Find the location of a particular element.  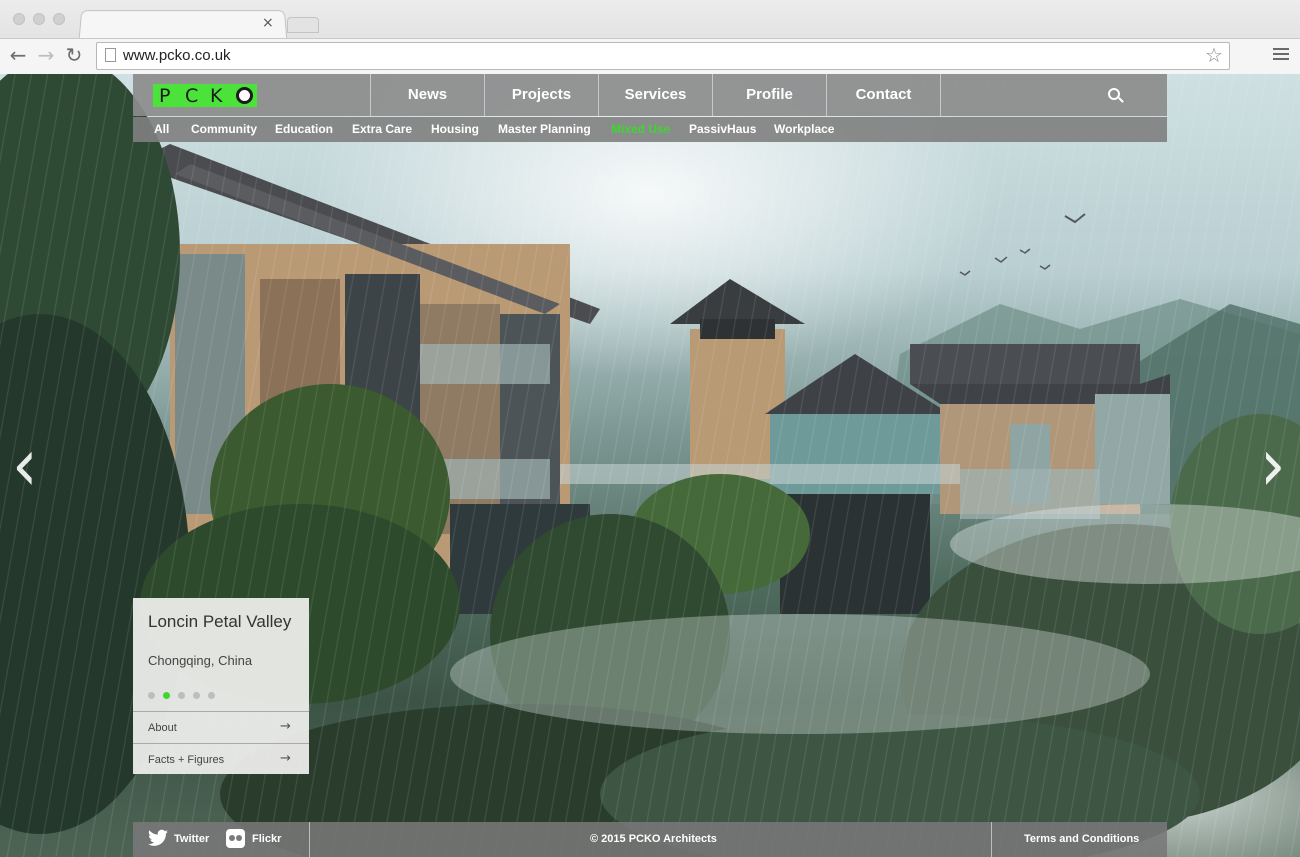

page-icon is located at coordinates (110, 55).